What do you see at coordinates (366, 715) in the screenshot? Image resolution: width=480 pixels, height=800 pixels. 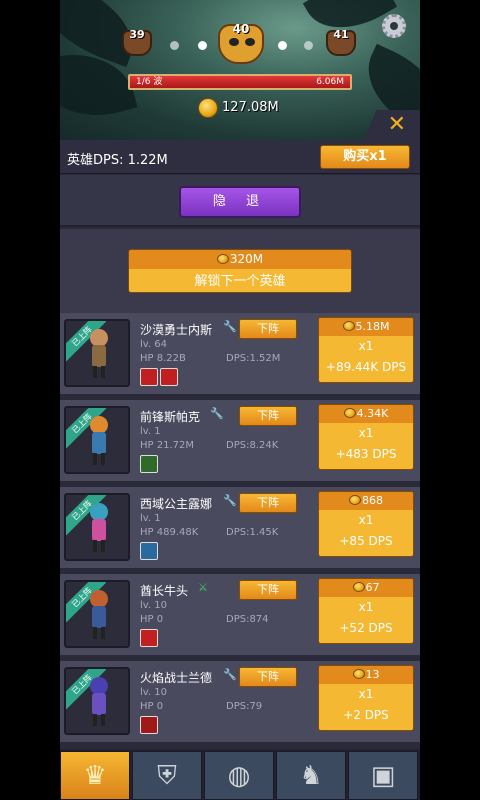 I see `level-up-gain: +2 DPS` at bounding box center [366, 715].